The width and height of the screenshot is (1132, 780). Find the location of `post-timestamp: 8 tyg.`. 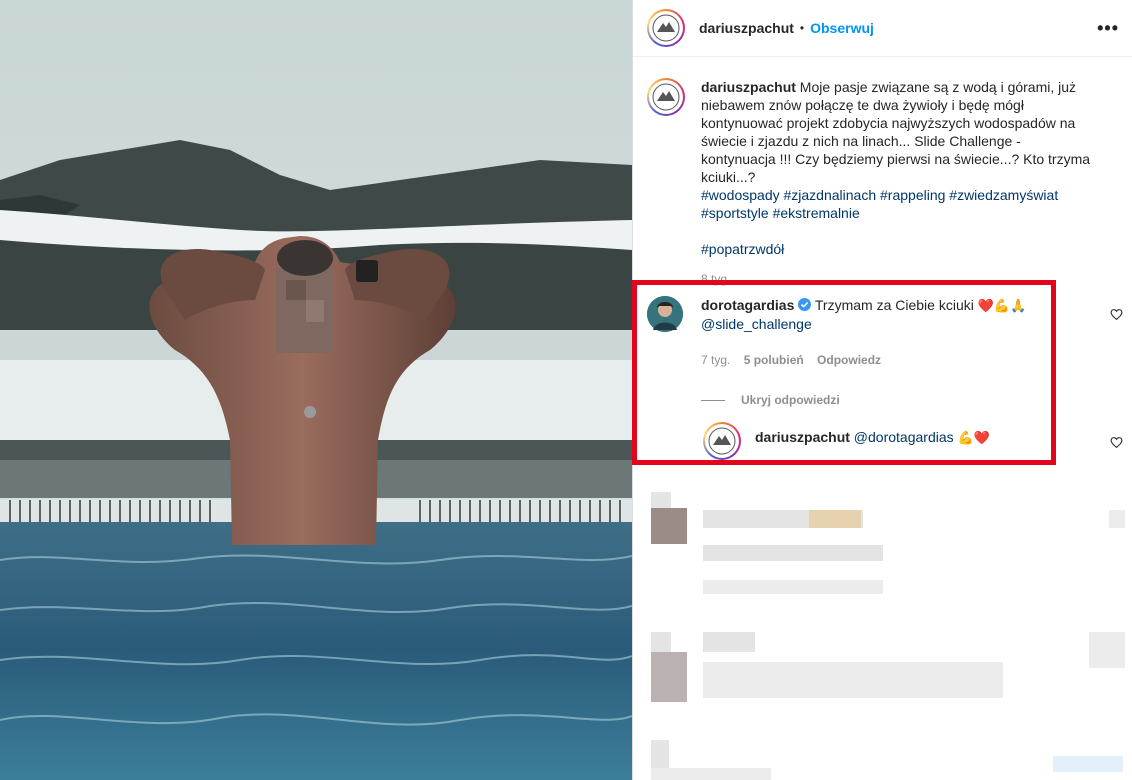

post-timestamp: 8 tyg. is located at coordinates (899, 279).